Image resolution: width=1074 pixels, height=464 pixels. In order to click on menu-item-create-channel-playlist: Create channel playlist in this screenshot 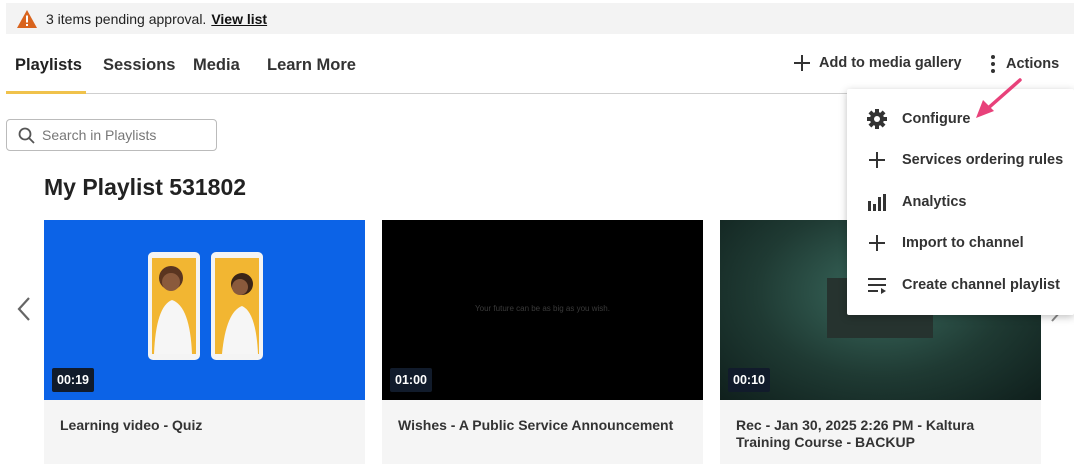, I will do `click(960, 285)`.